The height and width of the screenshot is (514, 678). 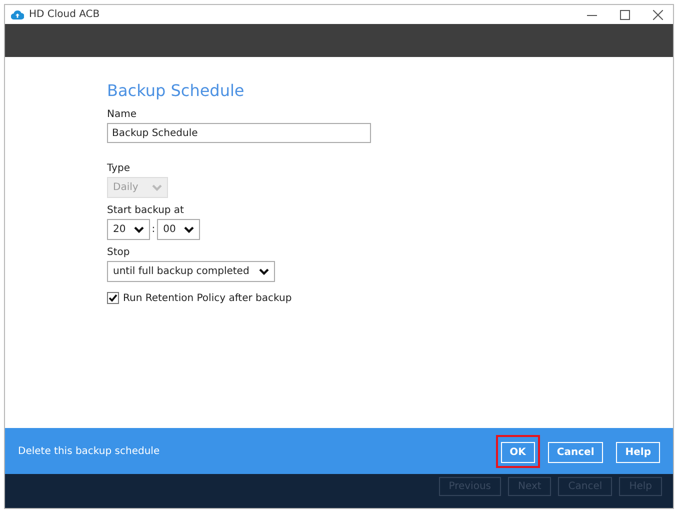 I want to click on hour-dropdown: 20, so click(x=128, y=229).